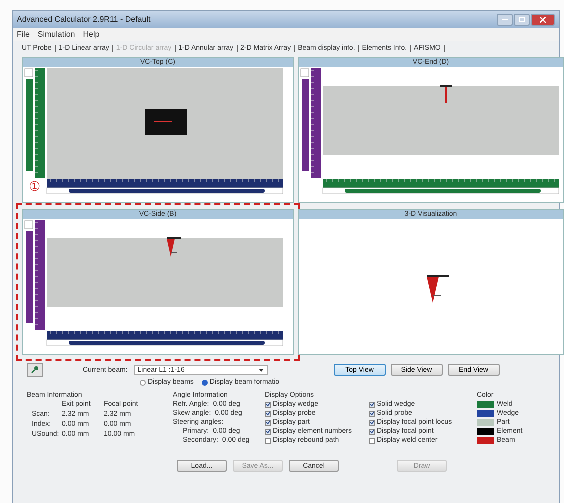 The height and width of the screenshot is (503, 564). I want to click on window-title: Advanced Calculator 2.9R11 - Default, so click(84, 19).